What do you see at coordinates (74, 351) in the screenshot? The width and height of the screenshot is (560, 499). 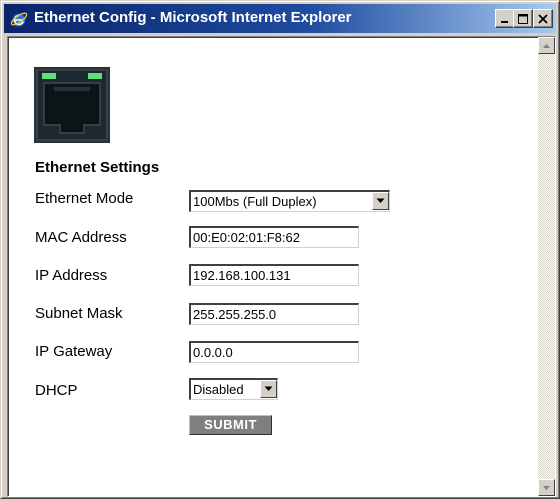 I see `ip-gateway-label: IP Gateway` at bounding box center [74, 351].